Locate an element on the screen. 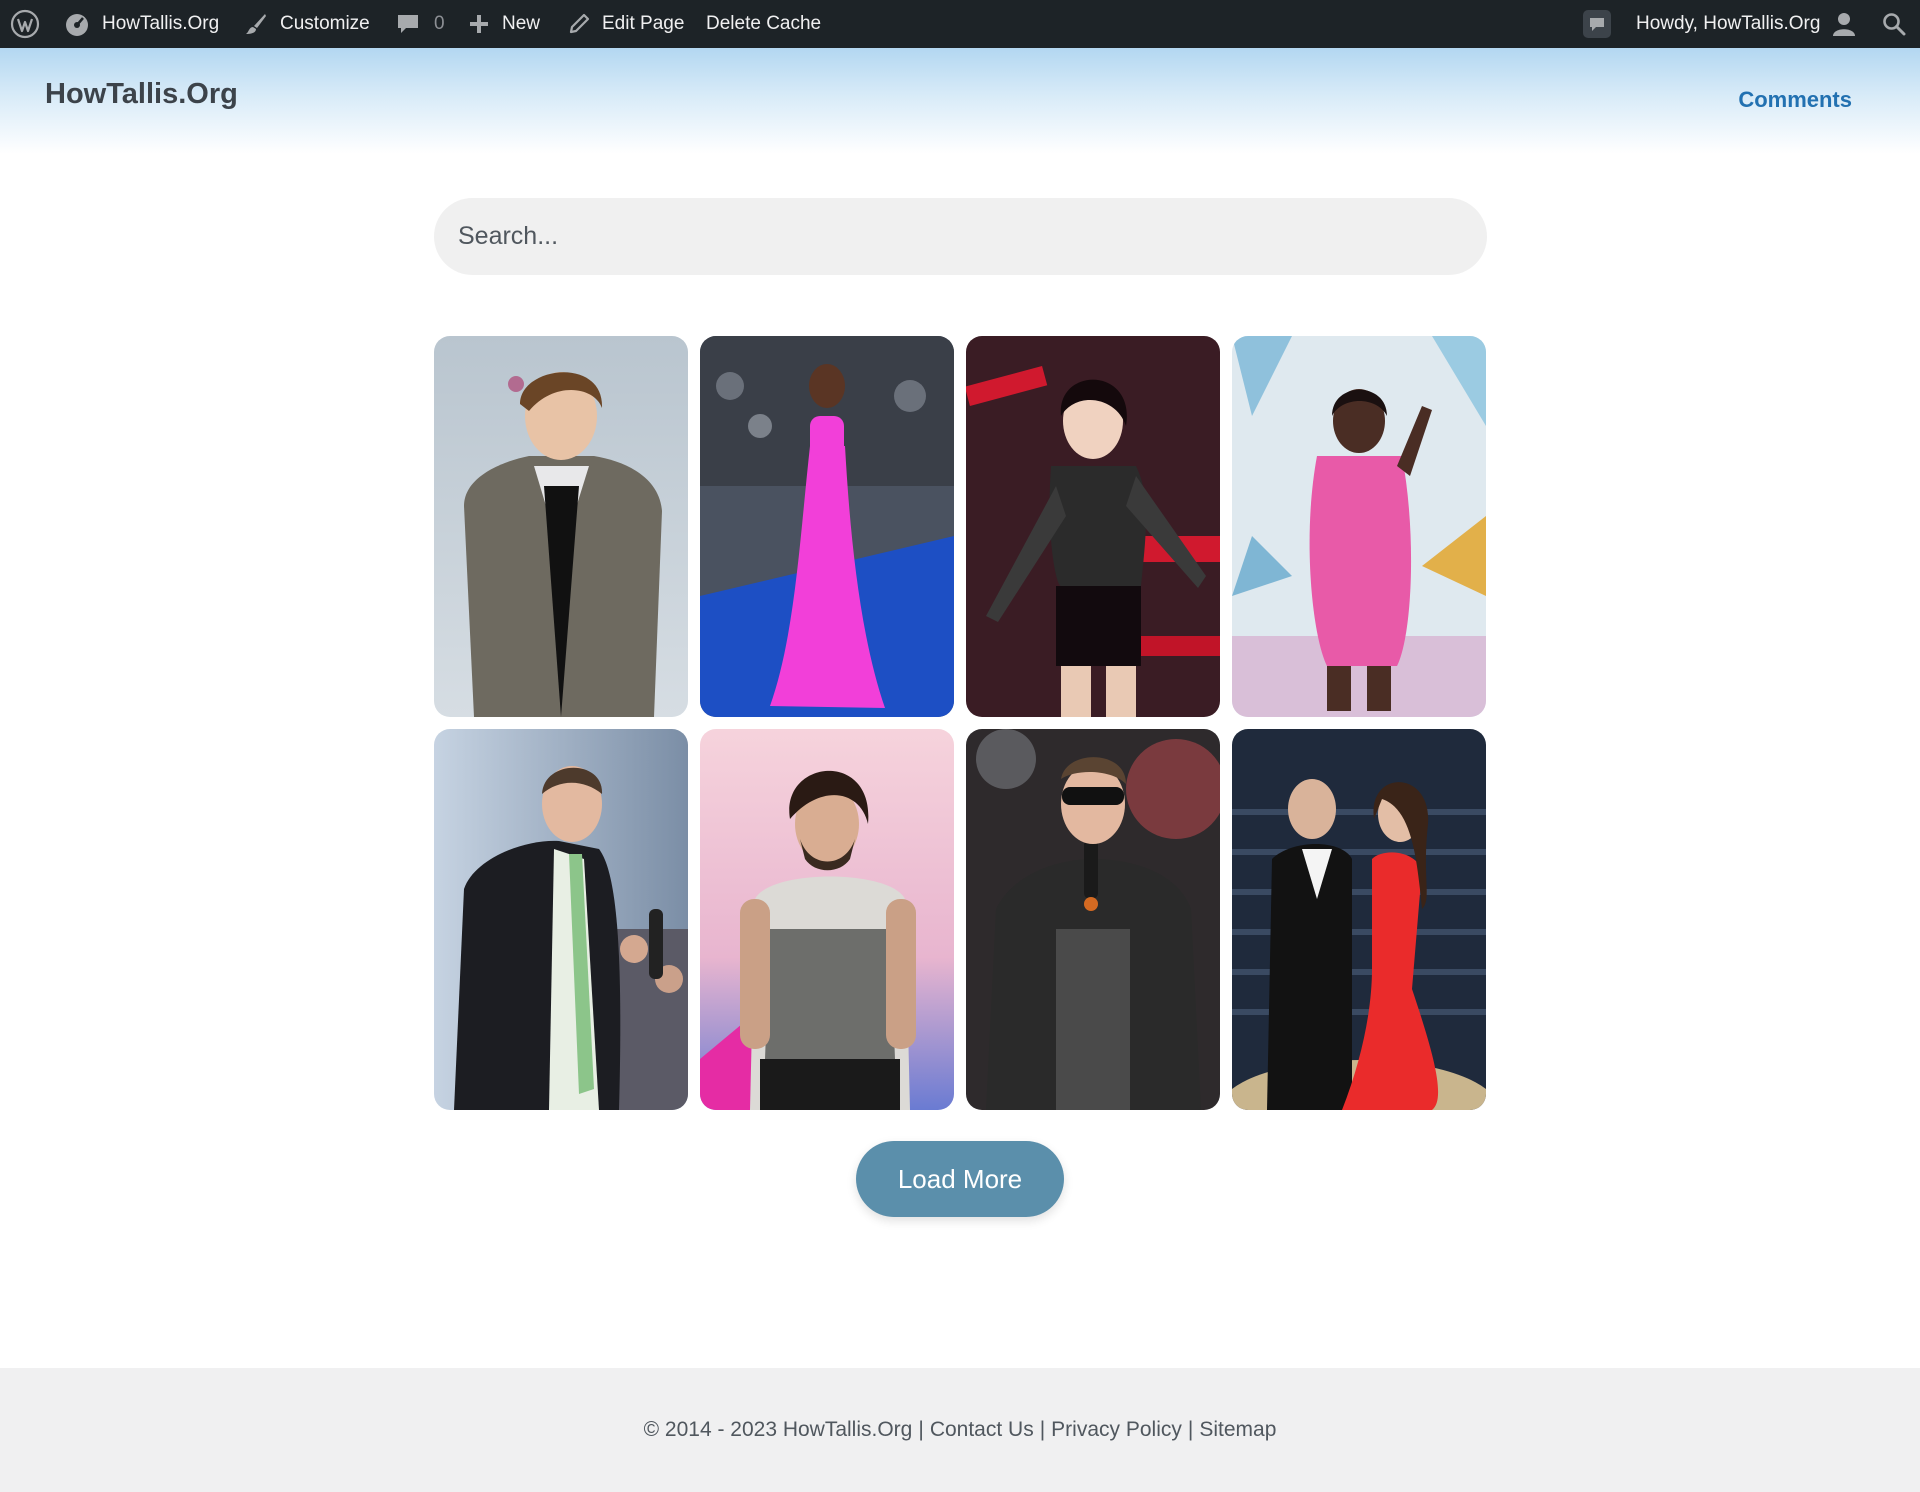 The height and width of the screenshot is (1492, 1920). nav-comments-link: Comments is located at coordinates (1795, 100).